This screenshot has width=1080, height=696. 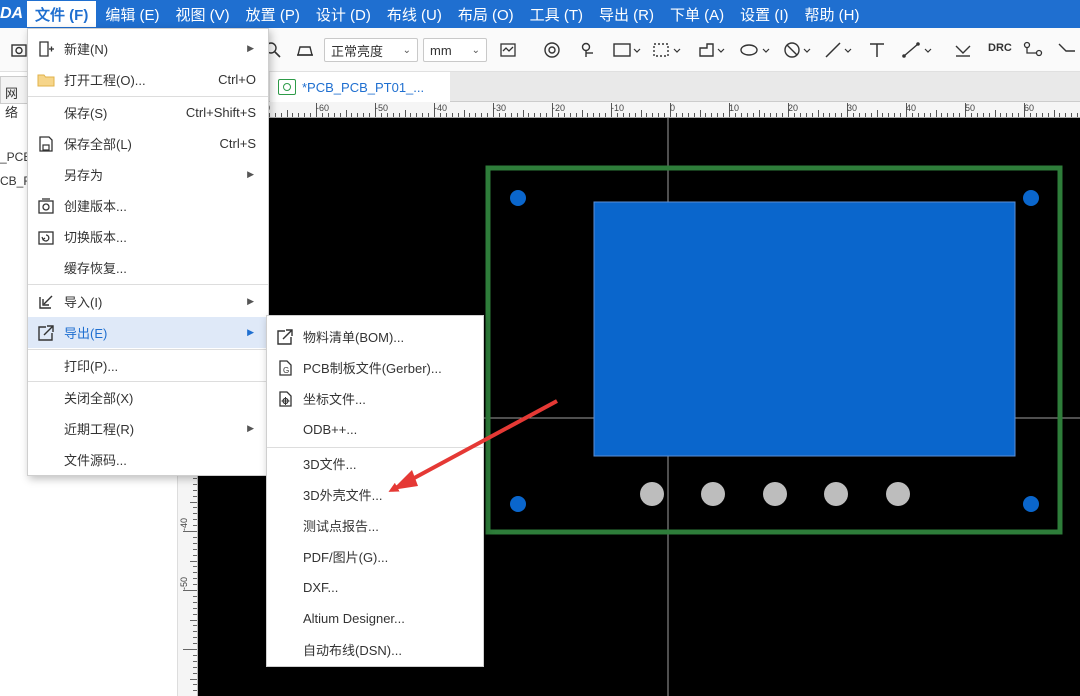 I want to click on menu-item-save-as: 另存为 ▶, so click(x=148, y=174).